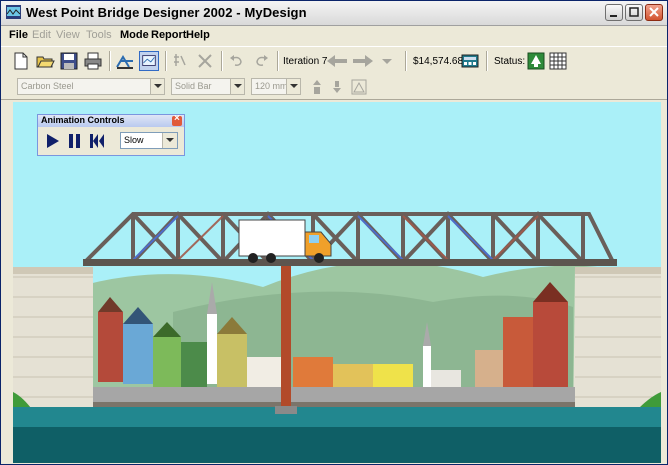  What do you see at coordinates (168, 35) in the screenshot?
I see `menu-report: Report` at bounding box center [168, 35].